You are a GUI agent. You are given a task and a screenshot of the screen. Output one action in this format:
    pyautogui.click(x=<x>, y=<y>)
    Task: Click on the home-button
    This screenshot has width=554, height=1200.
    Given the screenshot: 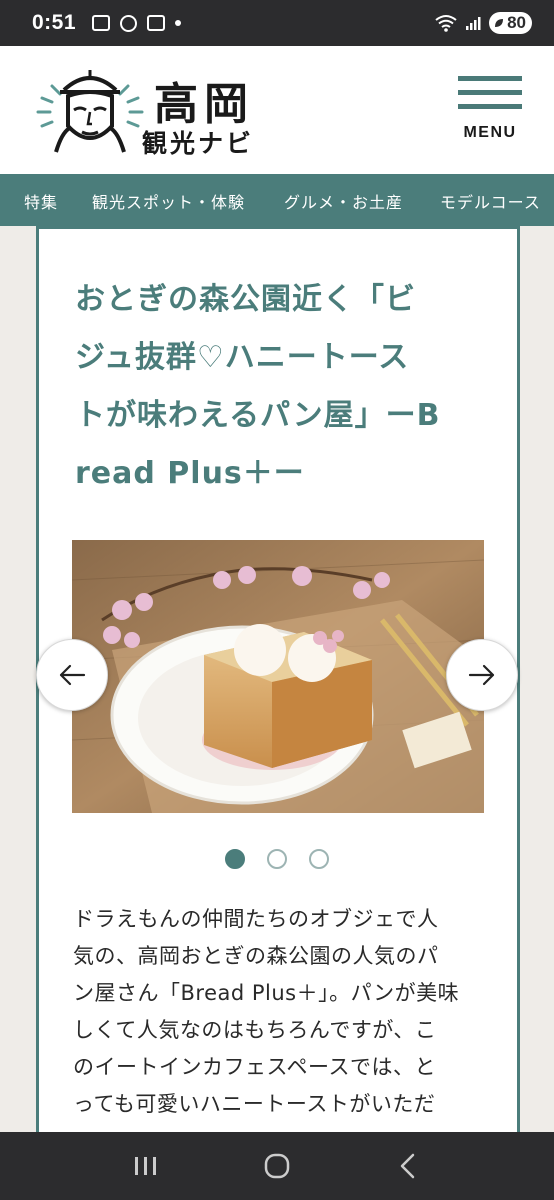 What is the action you would take?
    pyautogui.click(x=277, y=1166)
    